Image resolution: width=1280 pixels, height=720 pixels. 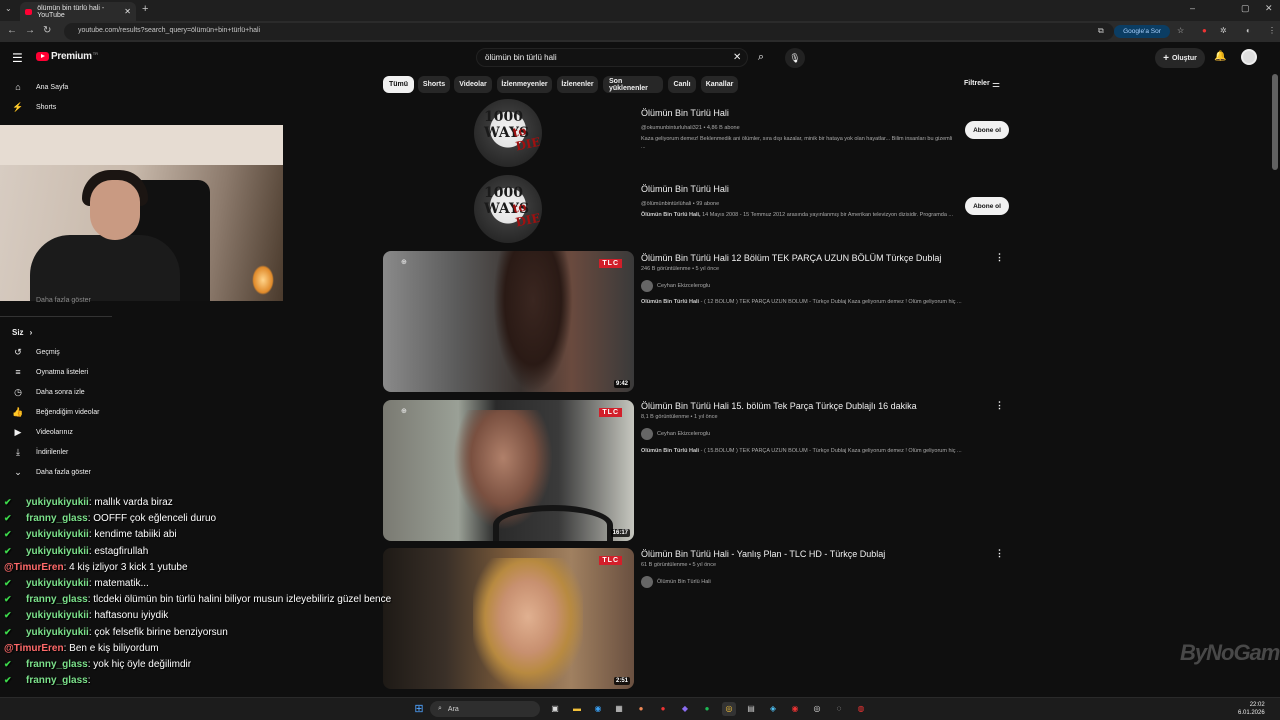 I want to click on close-window-icon: ✕, so click(x=1269, y=8).